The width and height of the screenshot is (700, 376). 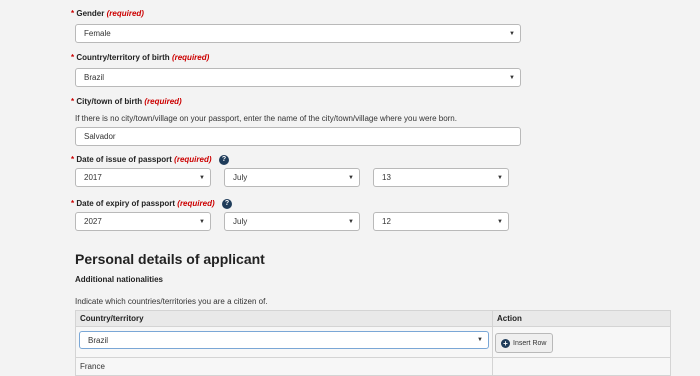 I want to click on column-header-country: Country/territory, so click(x=284, y=318).